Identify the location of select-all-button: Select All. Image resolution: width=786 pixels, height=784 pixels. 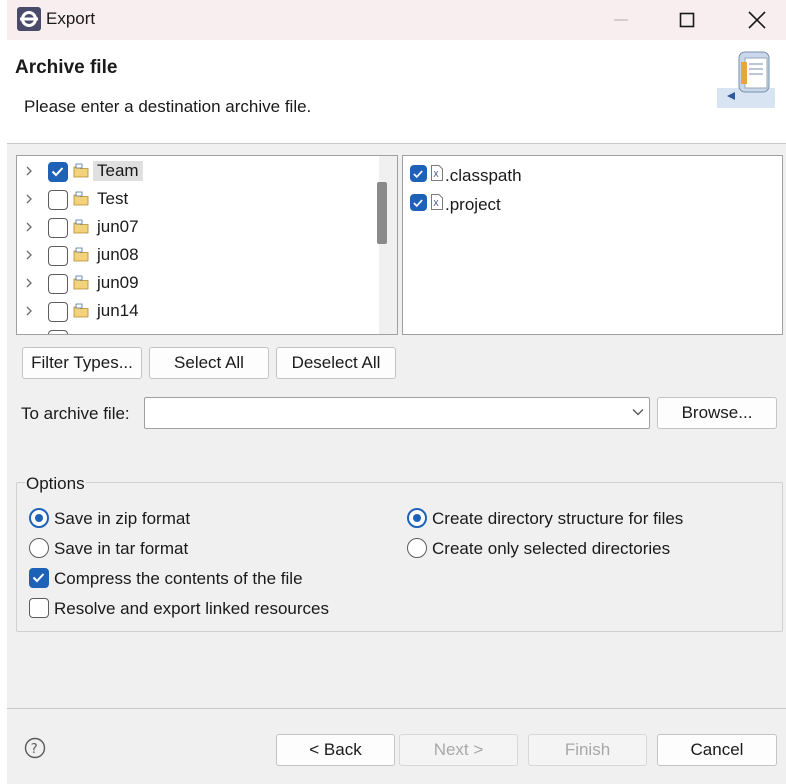
(209, 363).